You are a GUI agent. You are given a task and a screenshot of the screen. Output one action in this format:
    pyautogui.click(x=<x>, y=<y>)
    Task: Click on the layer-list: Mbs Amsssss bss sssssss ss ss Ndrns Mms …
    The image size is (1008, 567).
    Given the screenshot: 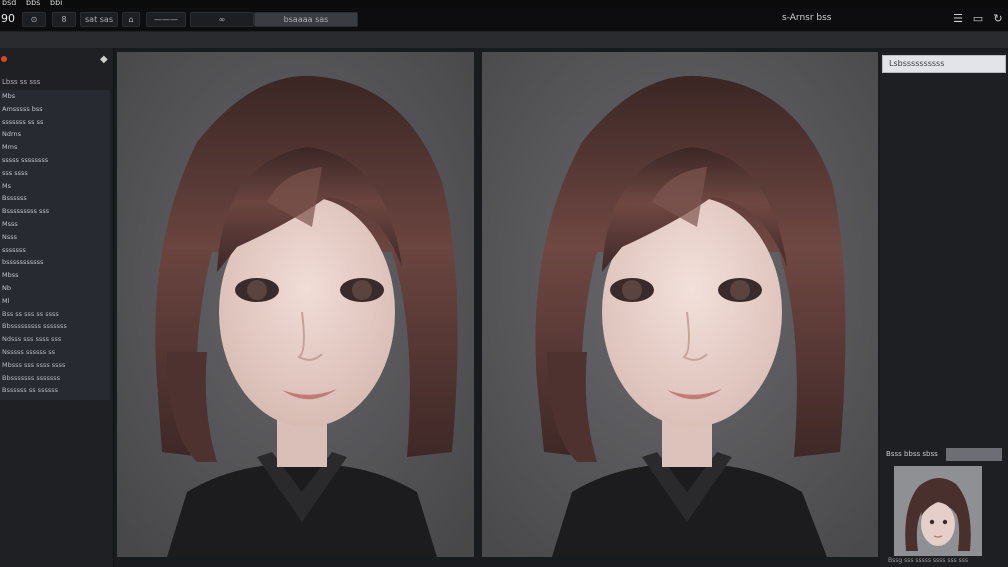 What is the action you would take?
    pyautogui.click(x=55, y=245)
    